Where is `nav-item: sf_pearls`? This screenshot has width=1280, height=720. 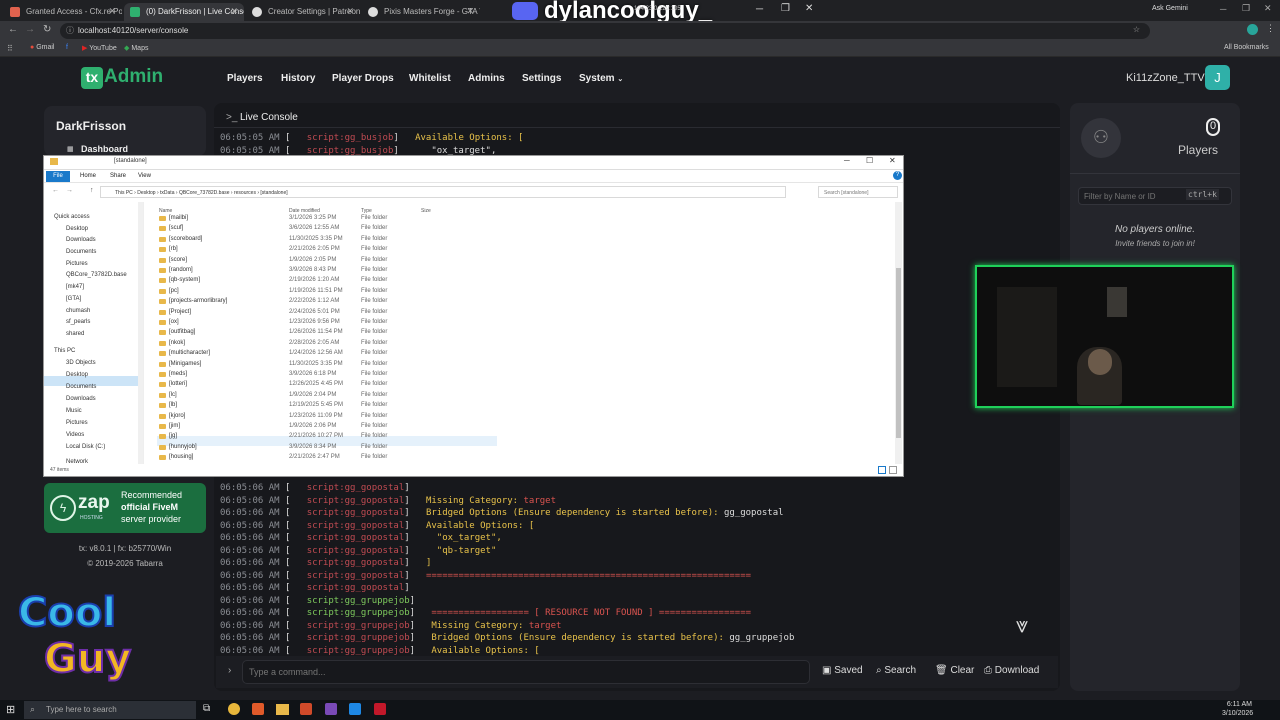 nav-item: sf_pearls is located at coordinates (78, 322).